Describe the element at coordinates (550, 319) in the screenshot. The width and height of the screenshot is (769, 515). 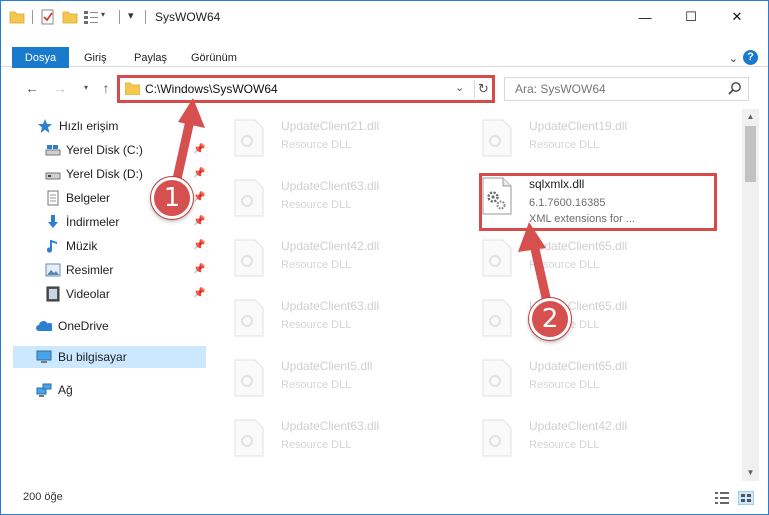
I see `callout-badge-2: 2` at that location.